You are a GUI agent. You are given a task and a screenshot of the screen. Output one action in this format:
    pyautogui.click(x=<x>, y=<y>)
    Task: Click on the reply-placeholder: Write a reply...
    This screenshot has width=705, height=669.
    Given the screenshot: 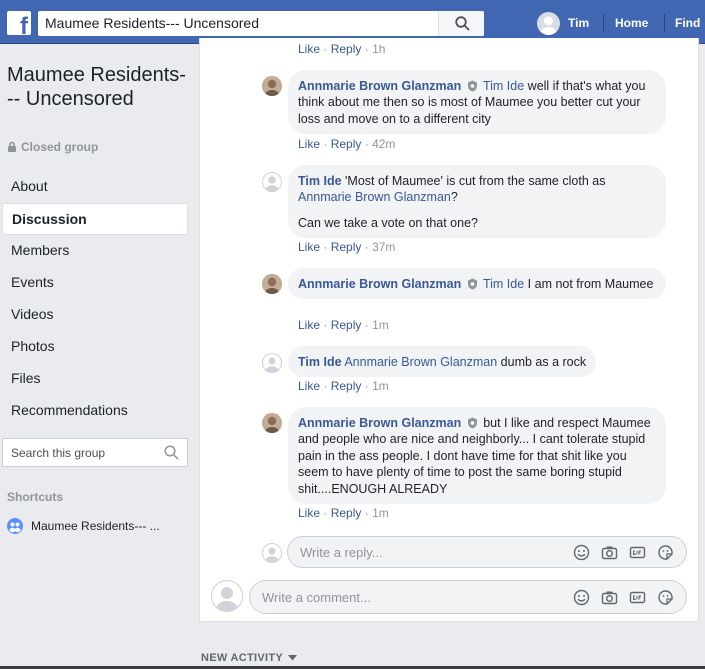 What is the action you would take?
    pyautogui.click(x=341, y=552)
    